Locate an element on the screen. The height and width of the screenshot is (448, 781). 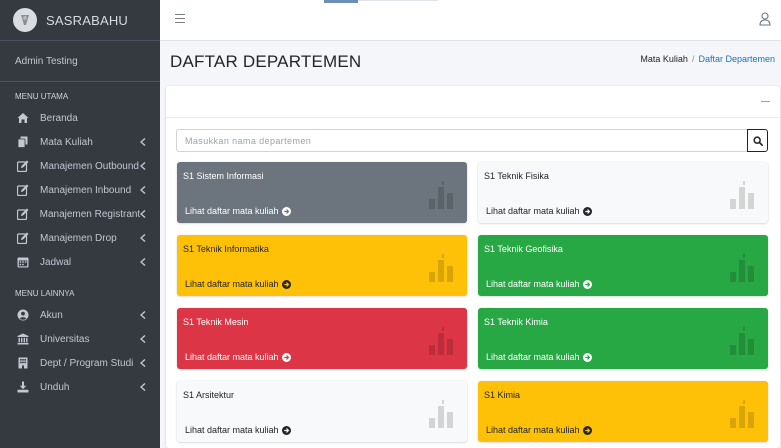
department-box: S1 Arsitektur Lihat daftar mata kuliah is located at coordinates (322, 411).